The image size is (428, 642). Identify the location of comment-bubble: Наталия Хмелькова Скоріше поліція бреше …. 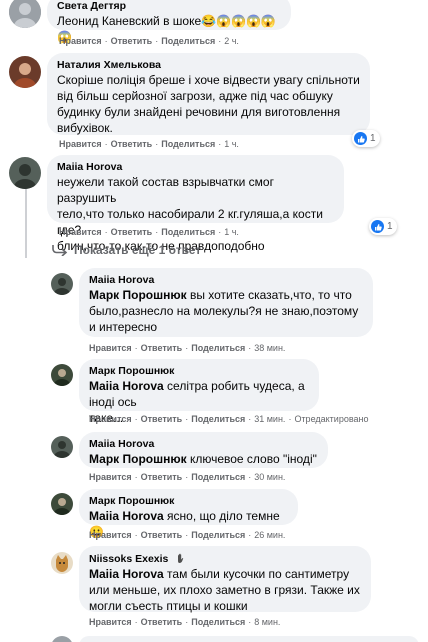
(208, 94).